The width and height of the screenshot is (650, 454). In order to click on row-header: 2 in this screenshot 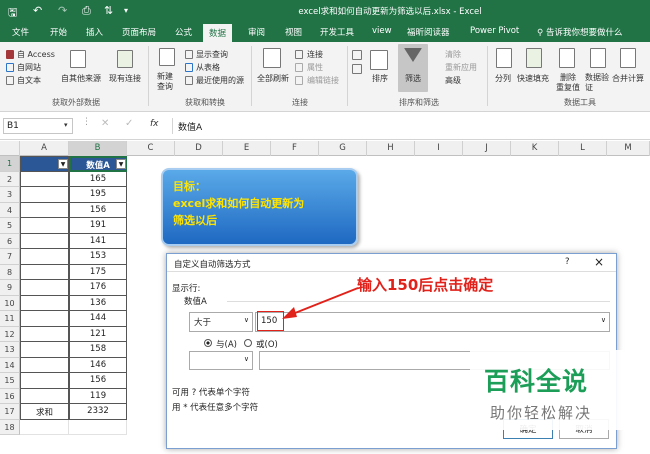, I will do `click(10, 179)`.